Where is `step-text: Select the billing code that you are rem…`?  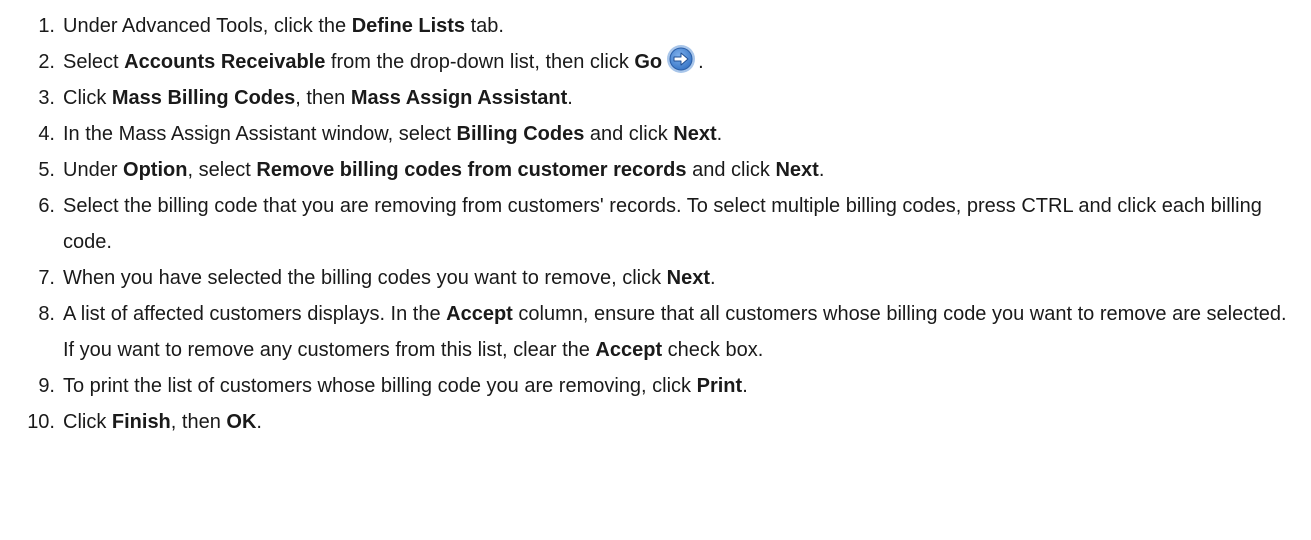 step-text: Select the billing code that you are rem… is located at coordinates (662, 224).